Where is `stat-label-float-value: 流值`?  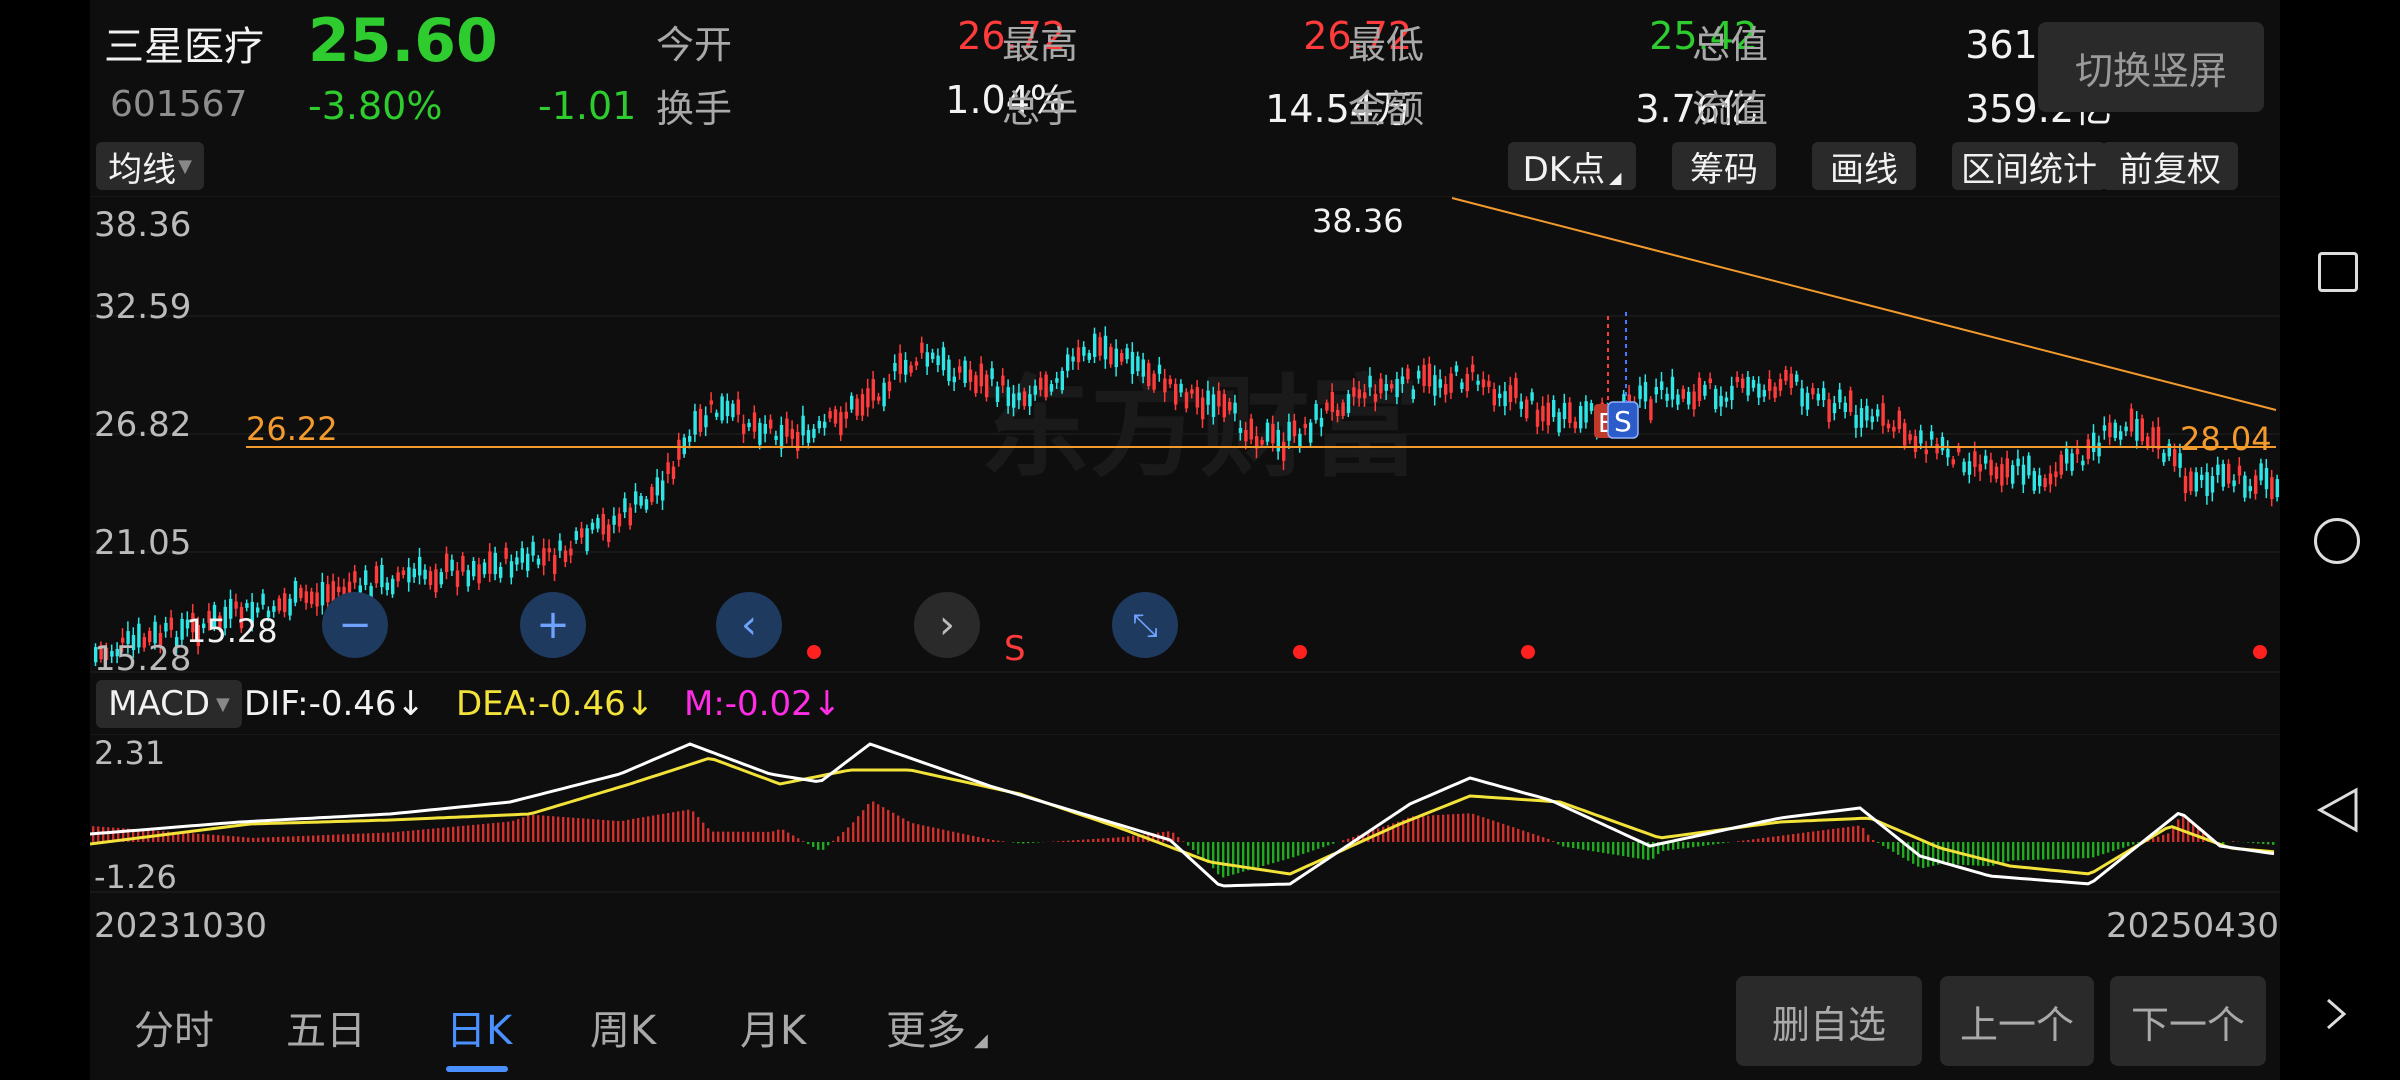
stat-label-float-value: 流值 is located at coordinates (1730, 109).